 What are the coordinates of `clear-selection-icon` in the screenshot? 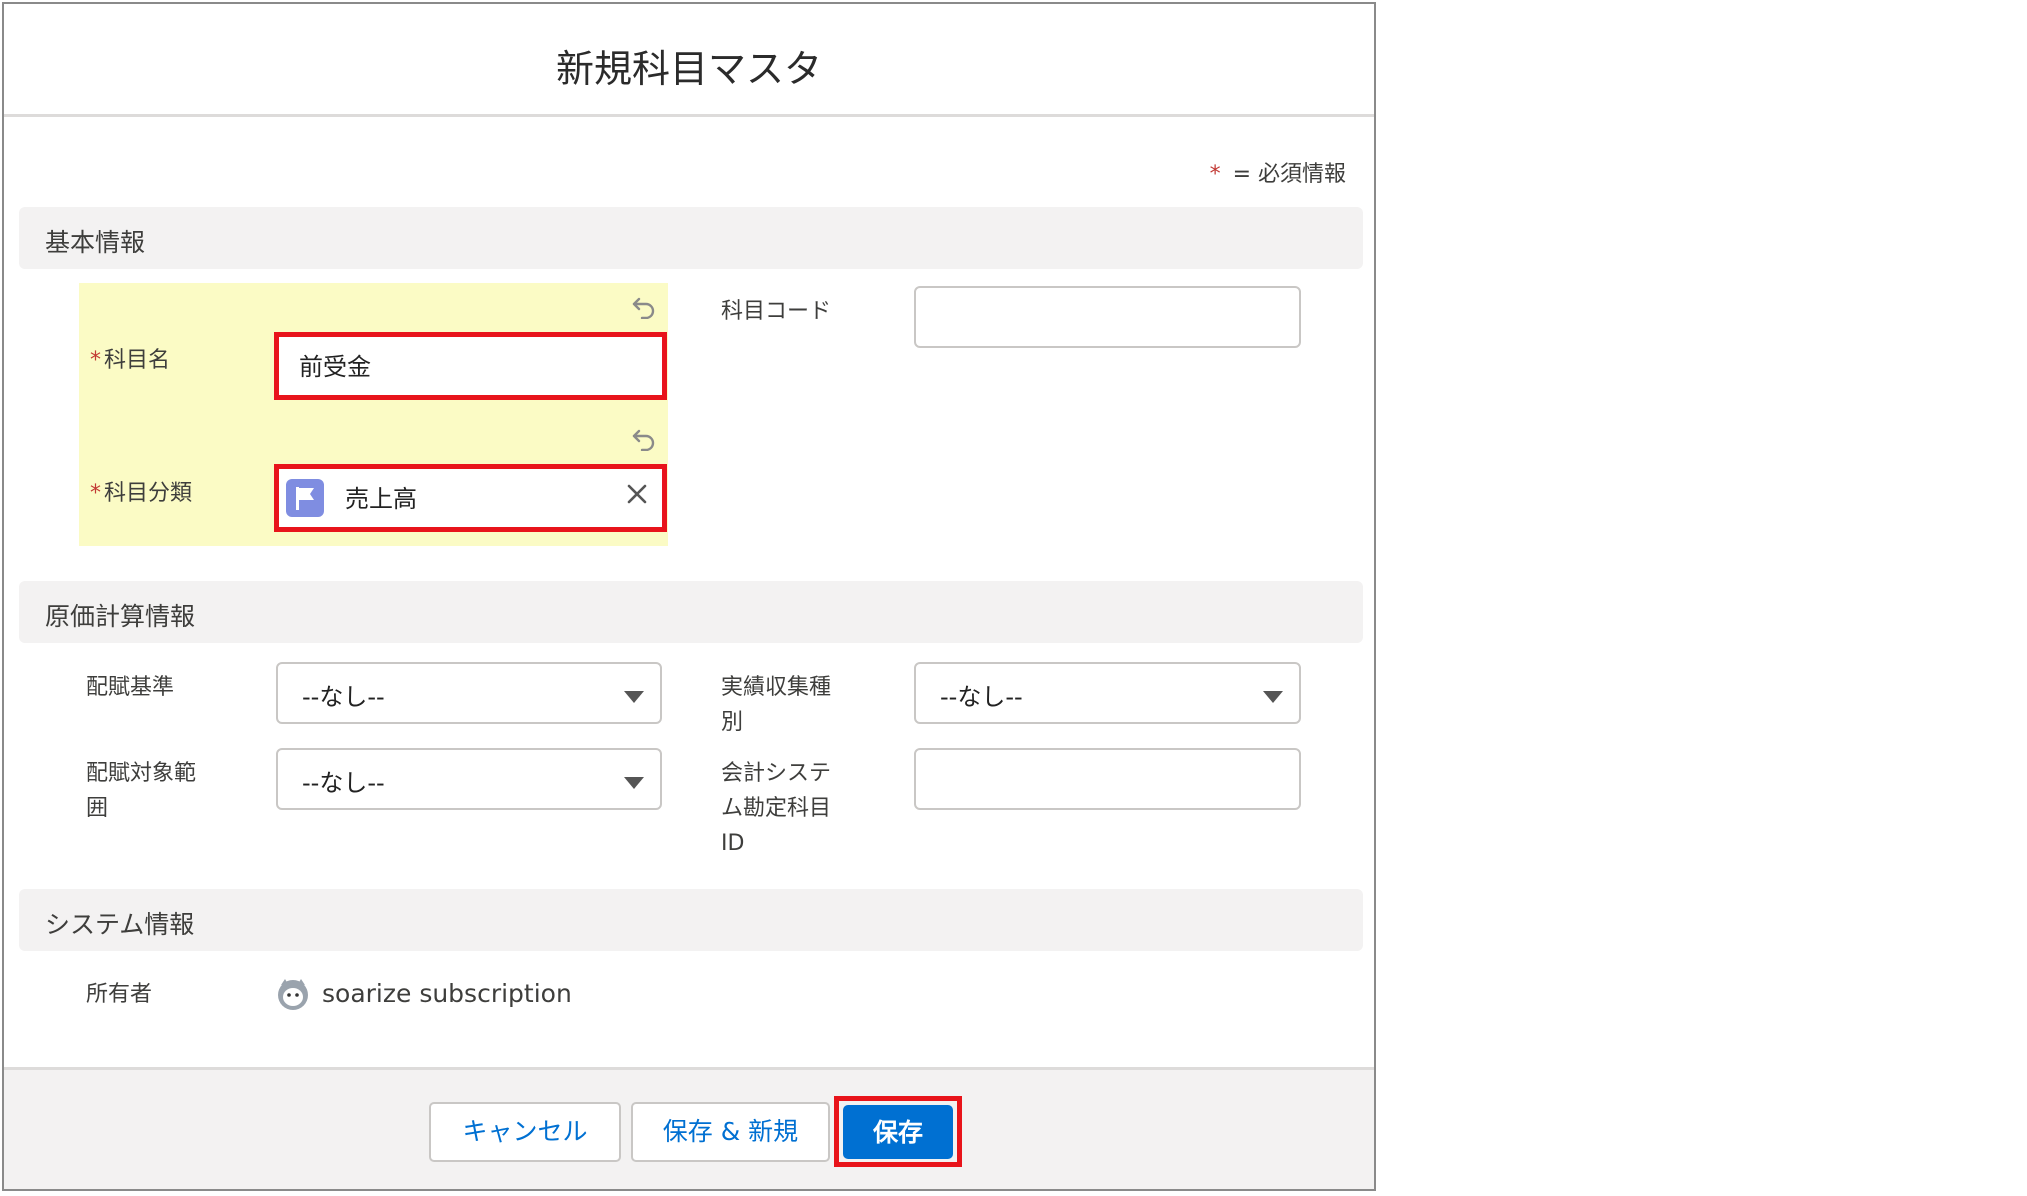 It's located at (637, 494).